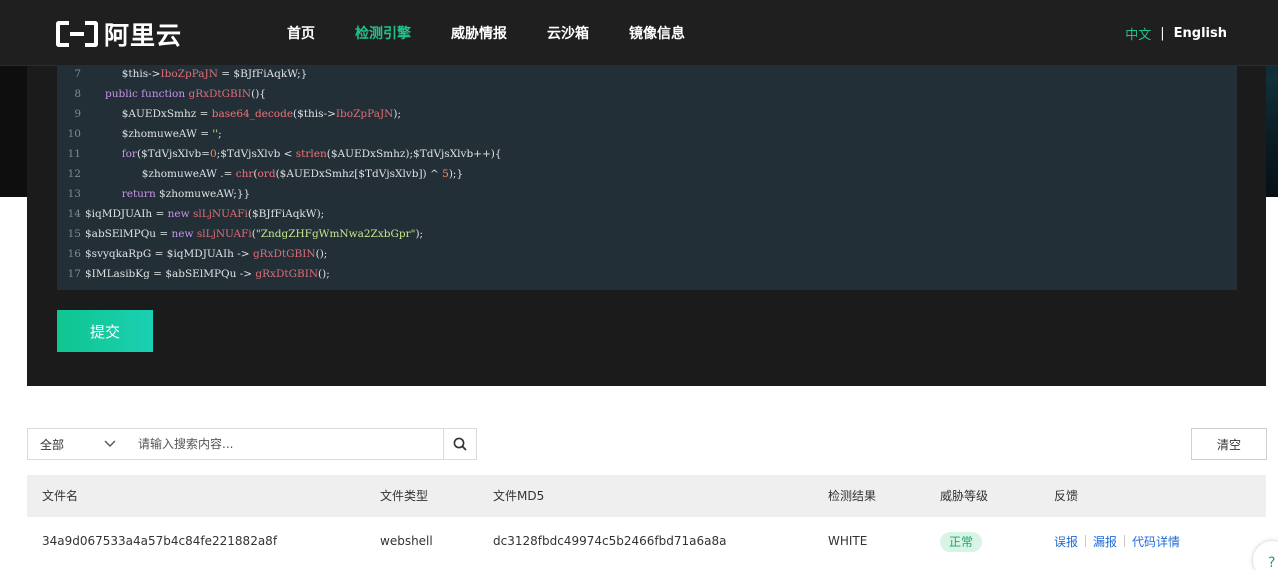  Describe the element at coordinates (314, 114) in the screenshot. I see `code-token: ($this->` at that location.